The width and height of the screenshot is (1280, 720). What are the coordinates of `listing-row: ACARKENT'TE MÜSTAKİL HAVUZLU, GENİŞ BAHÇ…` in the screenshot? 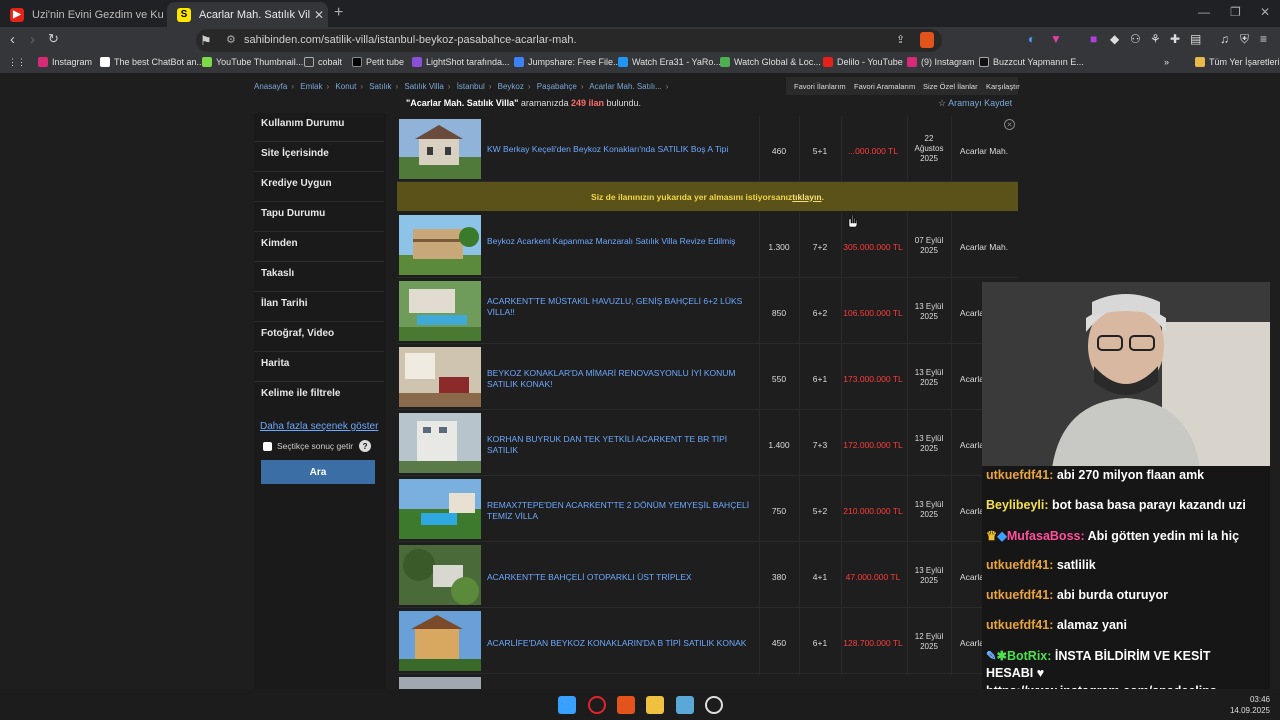 It's located at (707, 311).